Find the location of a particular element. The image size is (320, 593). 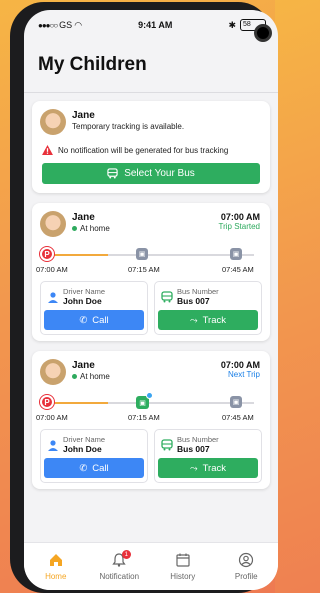

tracking-status: Temporary tracking is available. is located at coordinates (128, 126).